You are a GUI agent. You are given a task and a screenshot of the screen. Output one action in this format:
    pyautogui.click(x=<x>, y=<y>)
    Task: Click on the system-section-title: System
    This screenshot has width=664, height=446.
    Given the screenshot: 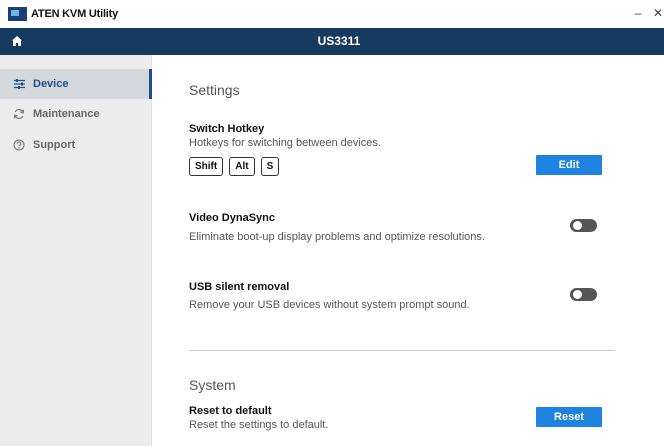 What is the action you would take?
    pyautogui.click(x=212, y=385)
    